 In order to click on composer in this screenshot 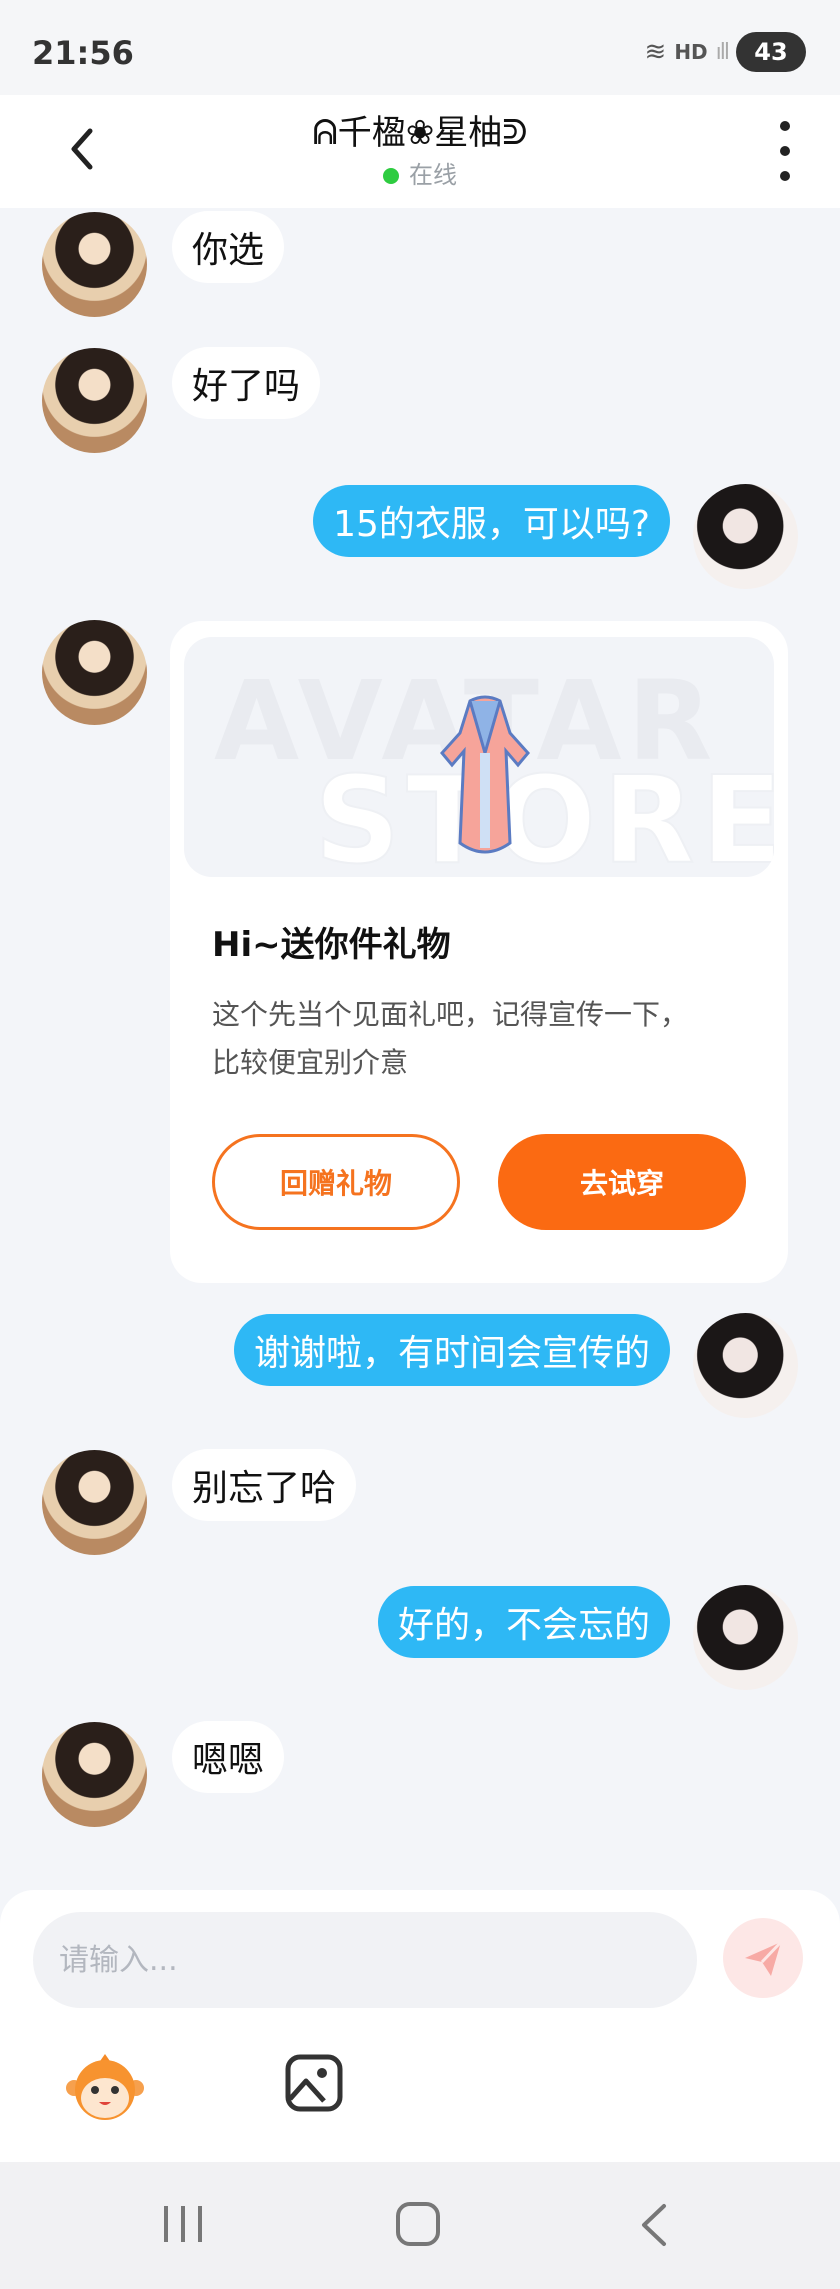, I will do `click(420, 2026)`.